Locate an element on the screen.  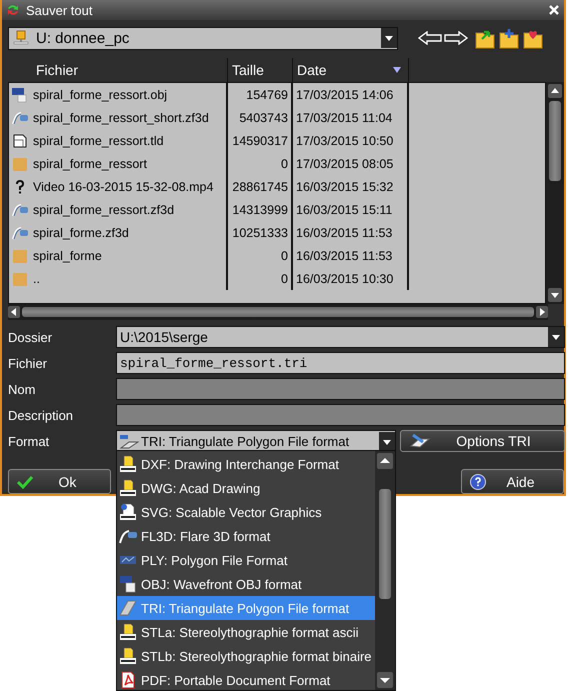
horizontal-scrollbar is located at coordinates (278, 312).